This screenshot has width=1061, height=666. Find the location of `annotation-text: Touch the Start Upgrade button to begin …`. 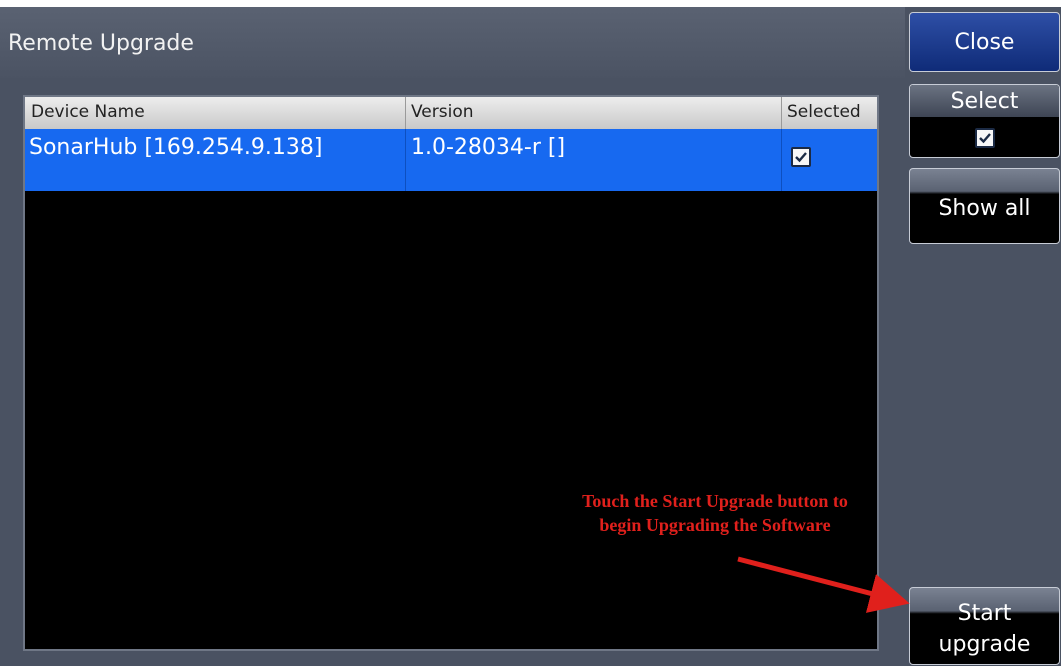

annotation-text: Touch the Start Upgrade button to begin … is located at coordinates (715, 513).